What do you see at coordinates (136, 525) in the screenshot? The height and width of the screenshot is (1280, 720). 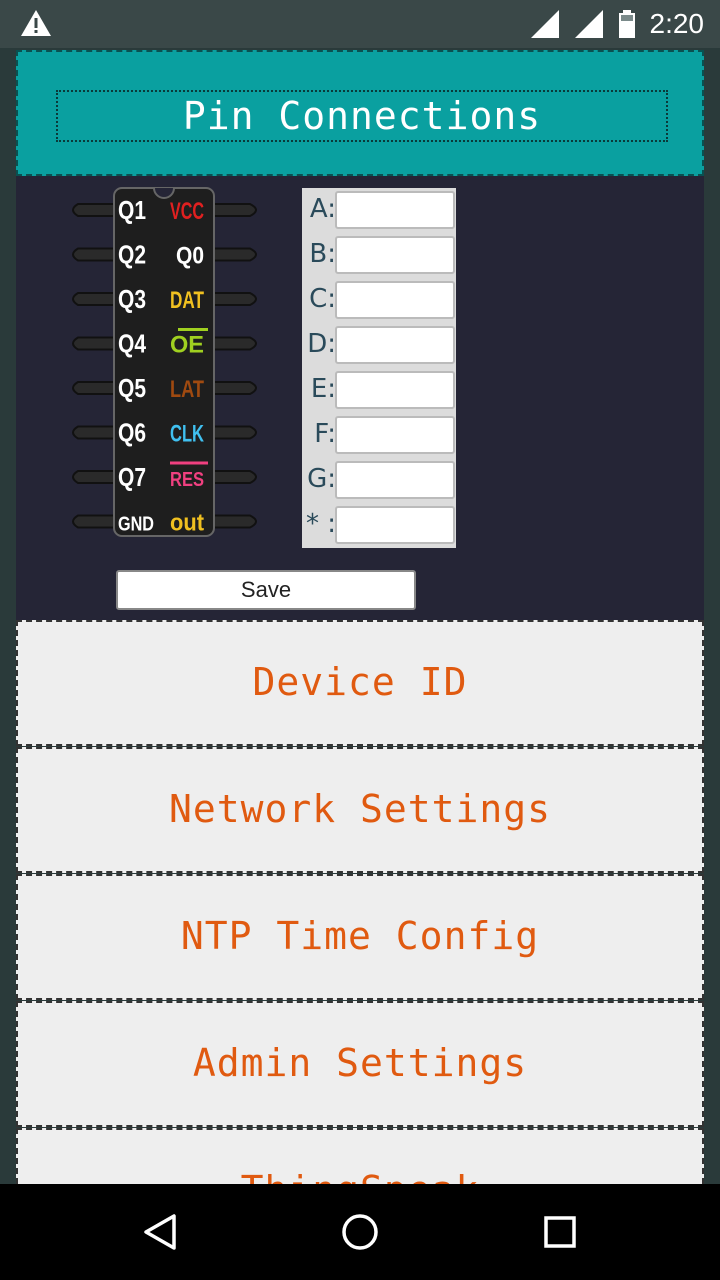 I see `chip-pin-label: GND` at bounding box center [136, 525].